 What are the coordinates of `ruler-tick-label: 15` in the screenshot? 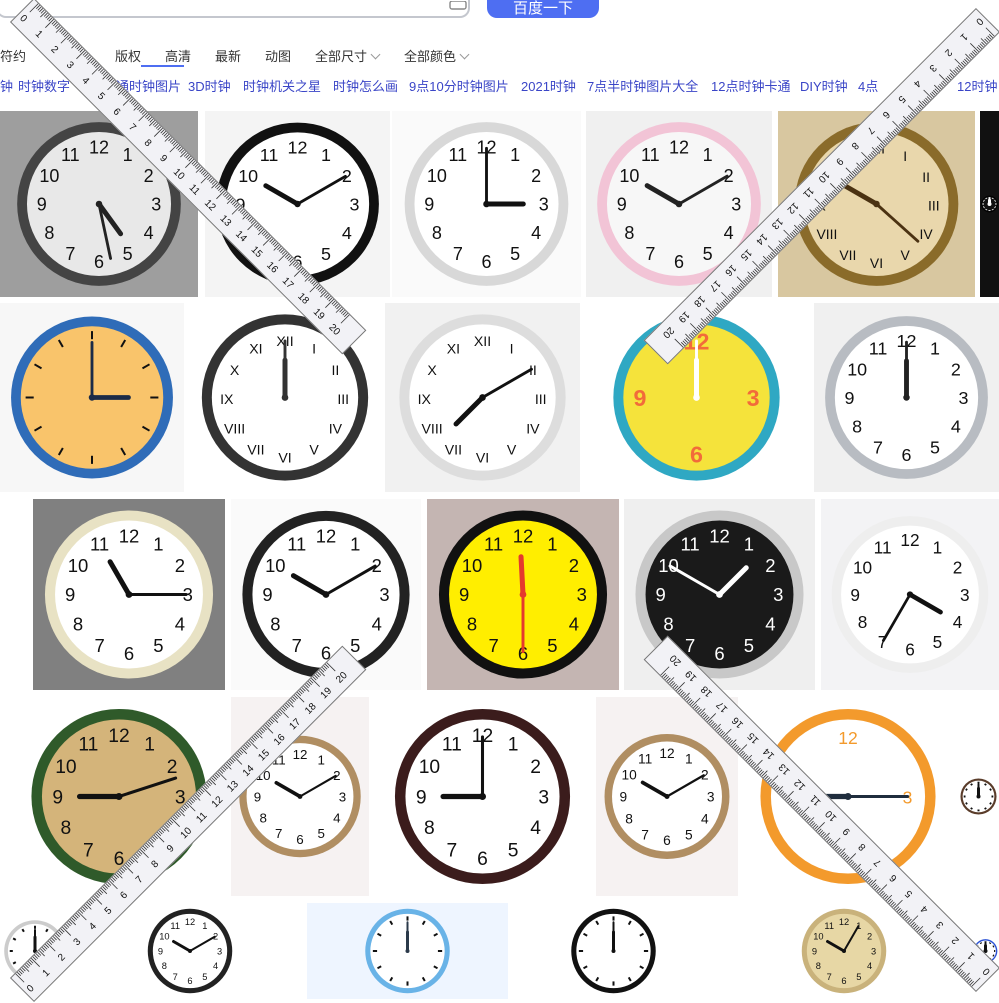 It's located at (264, 755).